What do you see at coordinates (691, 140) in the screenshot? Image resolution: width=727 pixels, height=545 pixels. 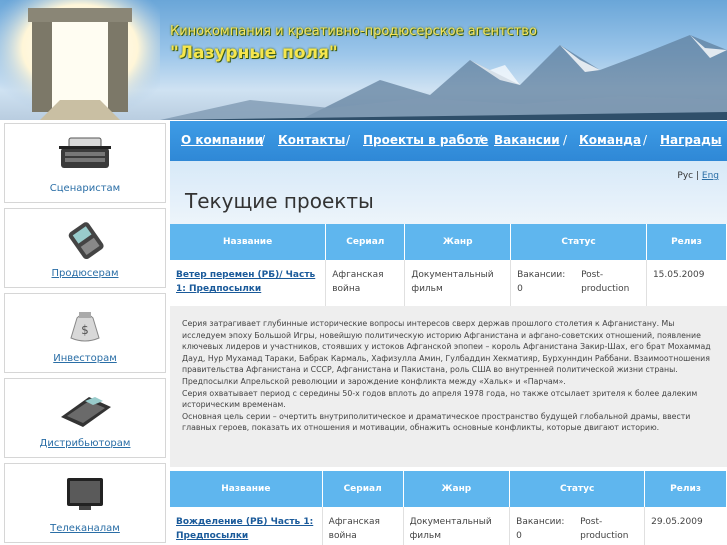 I see `nav-item-awards: Награды` at bounding box center [691, 140].